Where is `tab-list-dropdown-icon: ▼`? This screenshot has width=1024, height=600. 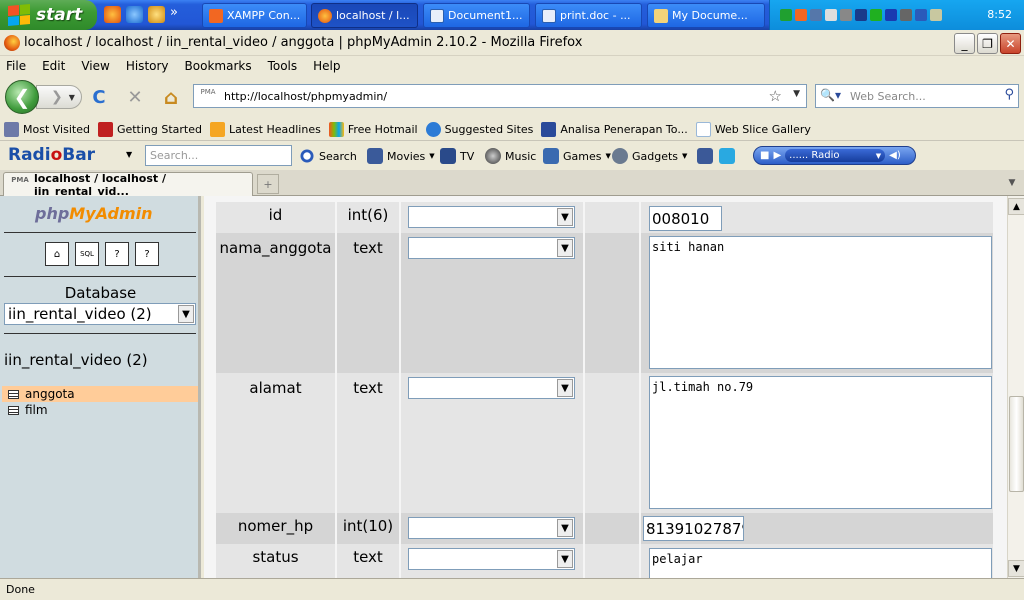 tab-list-dropdown-icon: ▼ is located at coordinates (1012, 183).